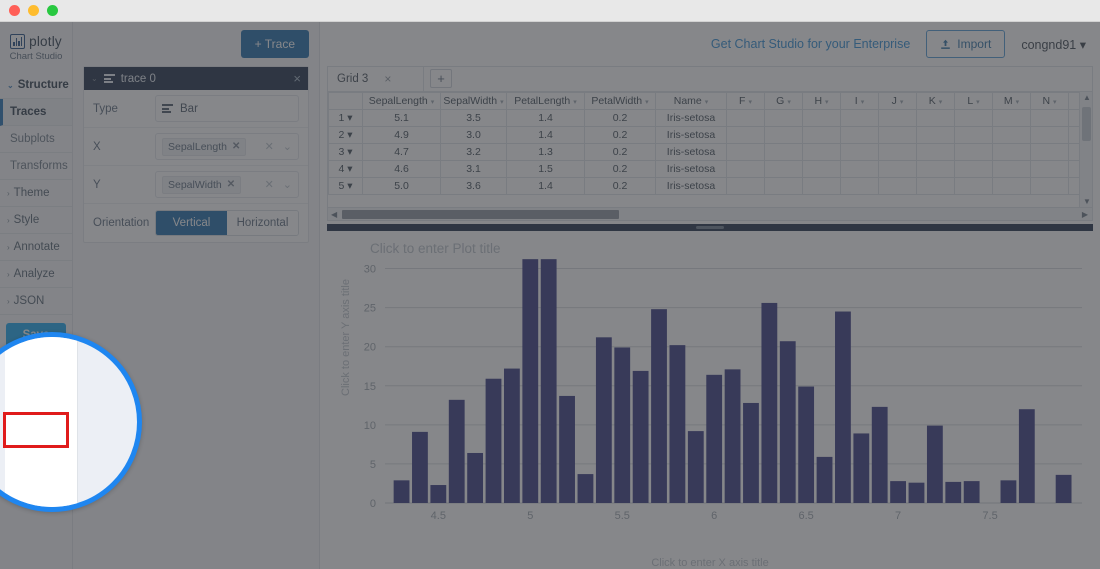  Describe the element at coordinates (262, 223) in the screenshot. I see `orientation-horizontal-option: Horizontal` at that location.